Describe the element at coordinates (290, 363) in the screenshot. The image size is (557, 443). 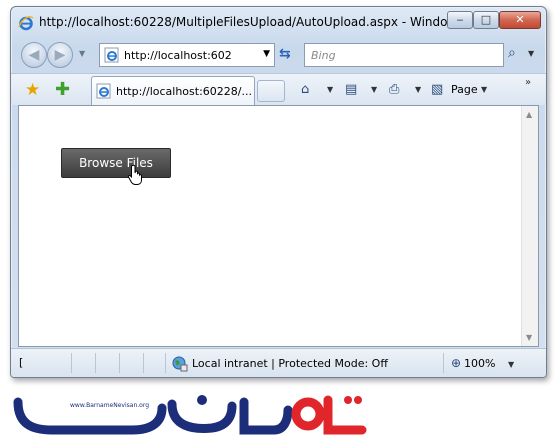
I see `security-zone-text: Local intranet | Protected Mode: Off` at that location.